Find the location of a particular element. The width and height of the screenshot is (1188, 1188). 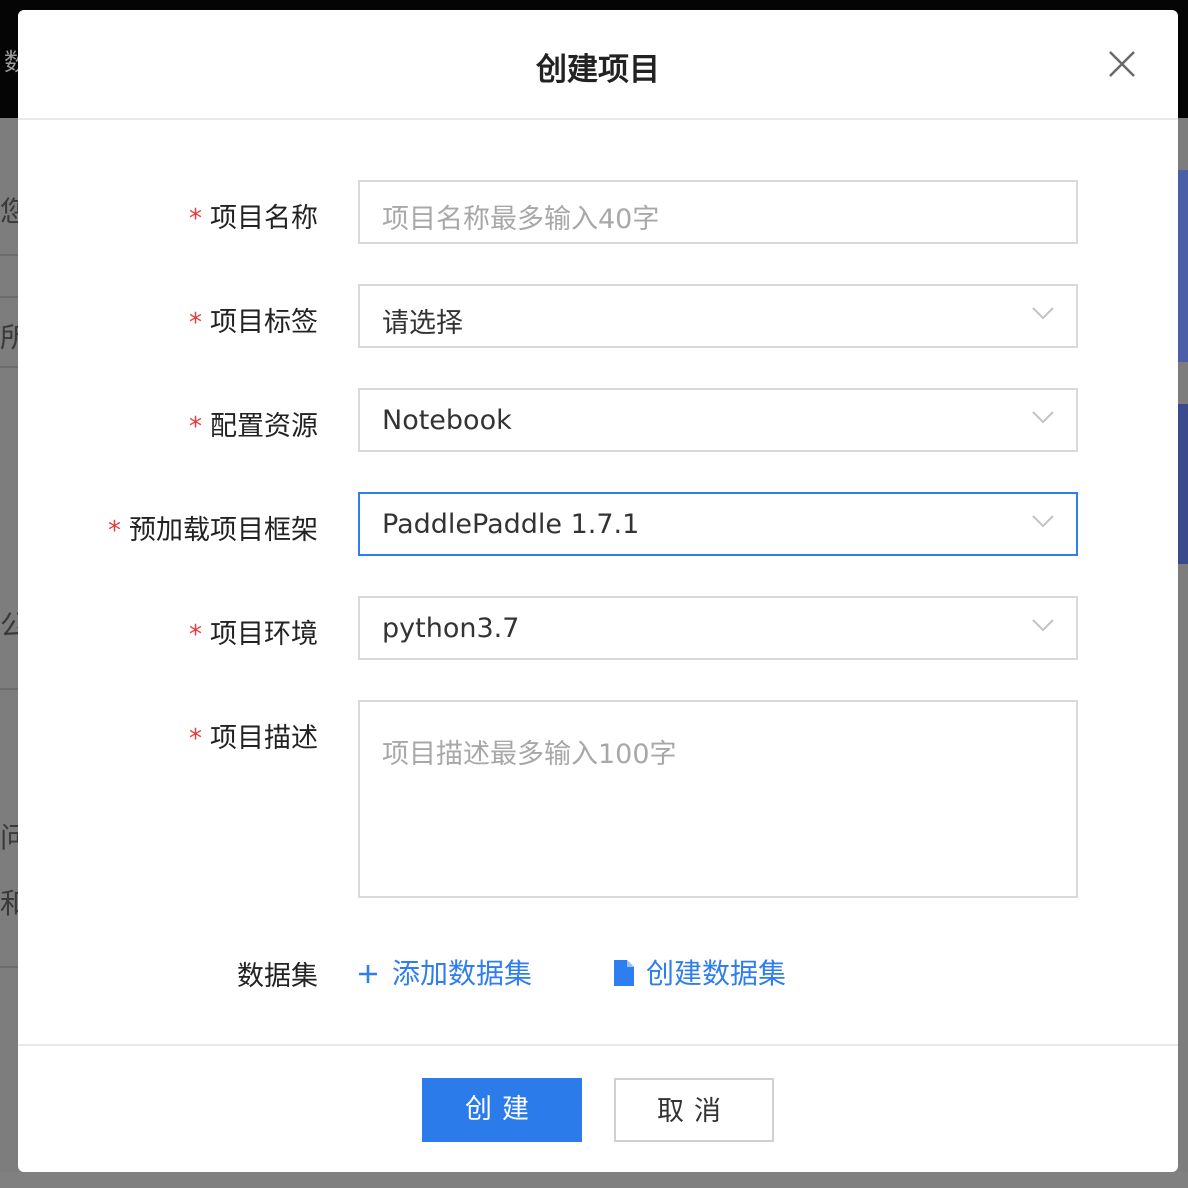

environment-label-text: 项目环境 is located at coordinates (264, 634).